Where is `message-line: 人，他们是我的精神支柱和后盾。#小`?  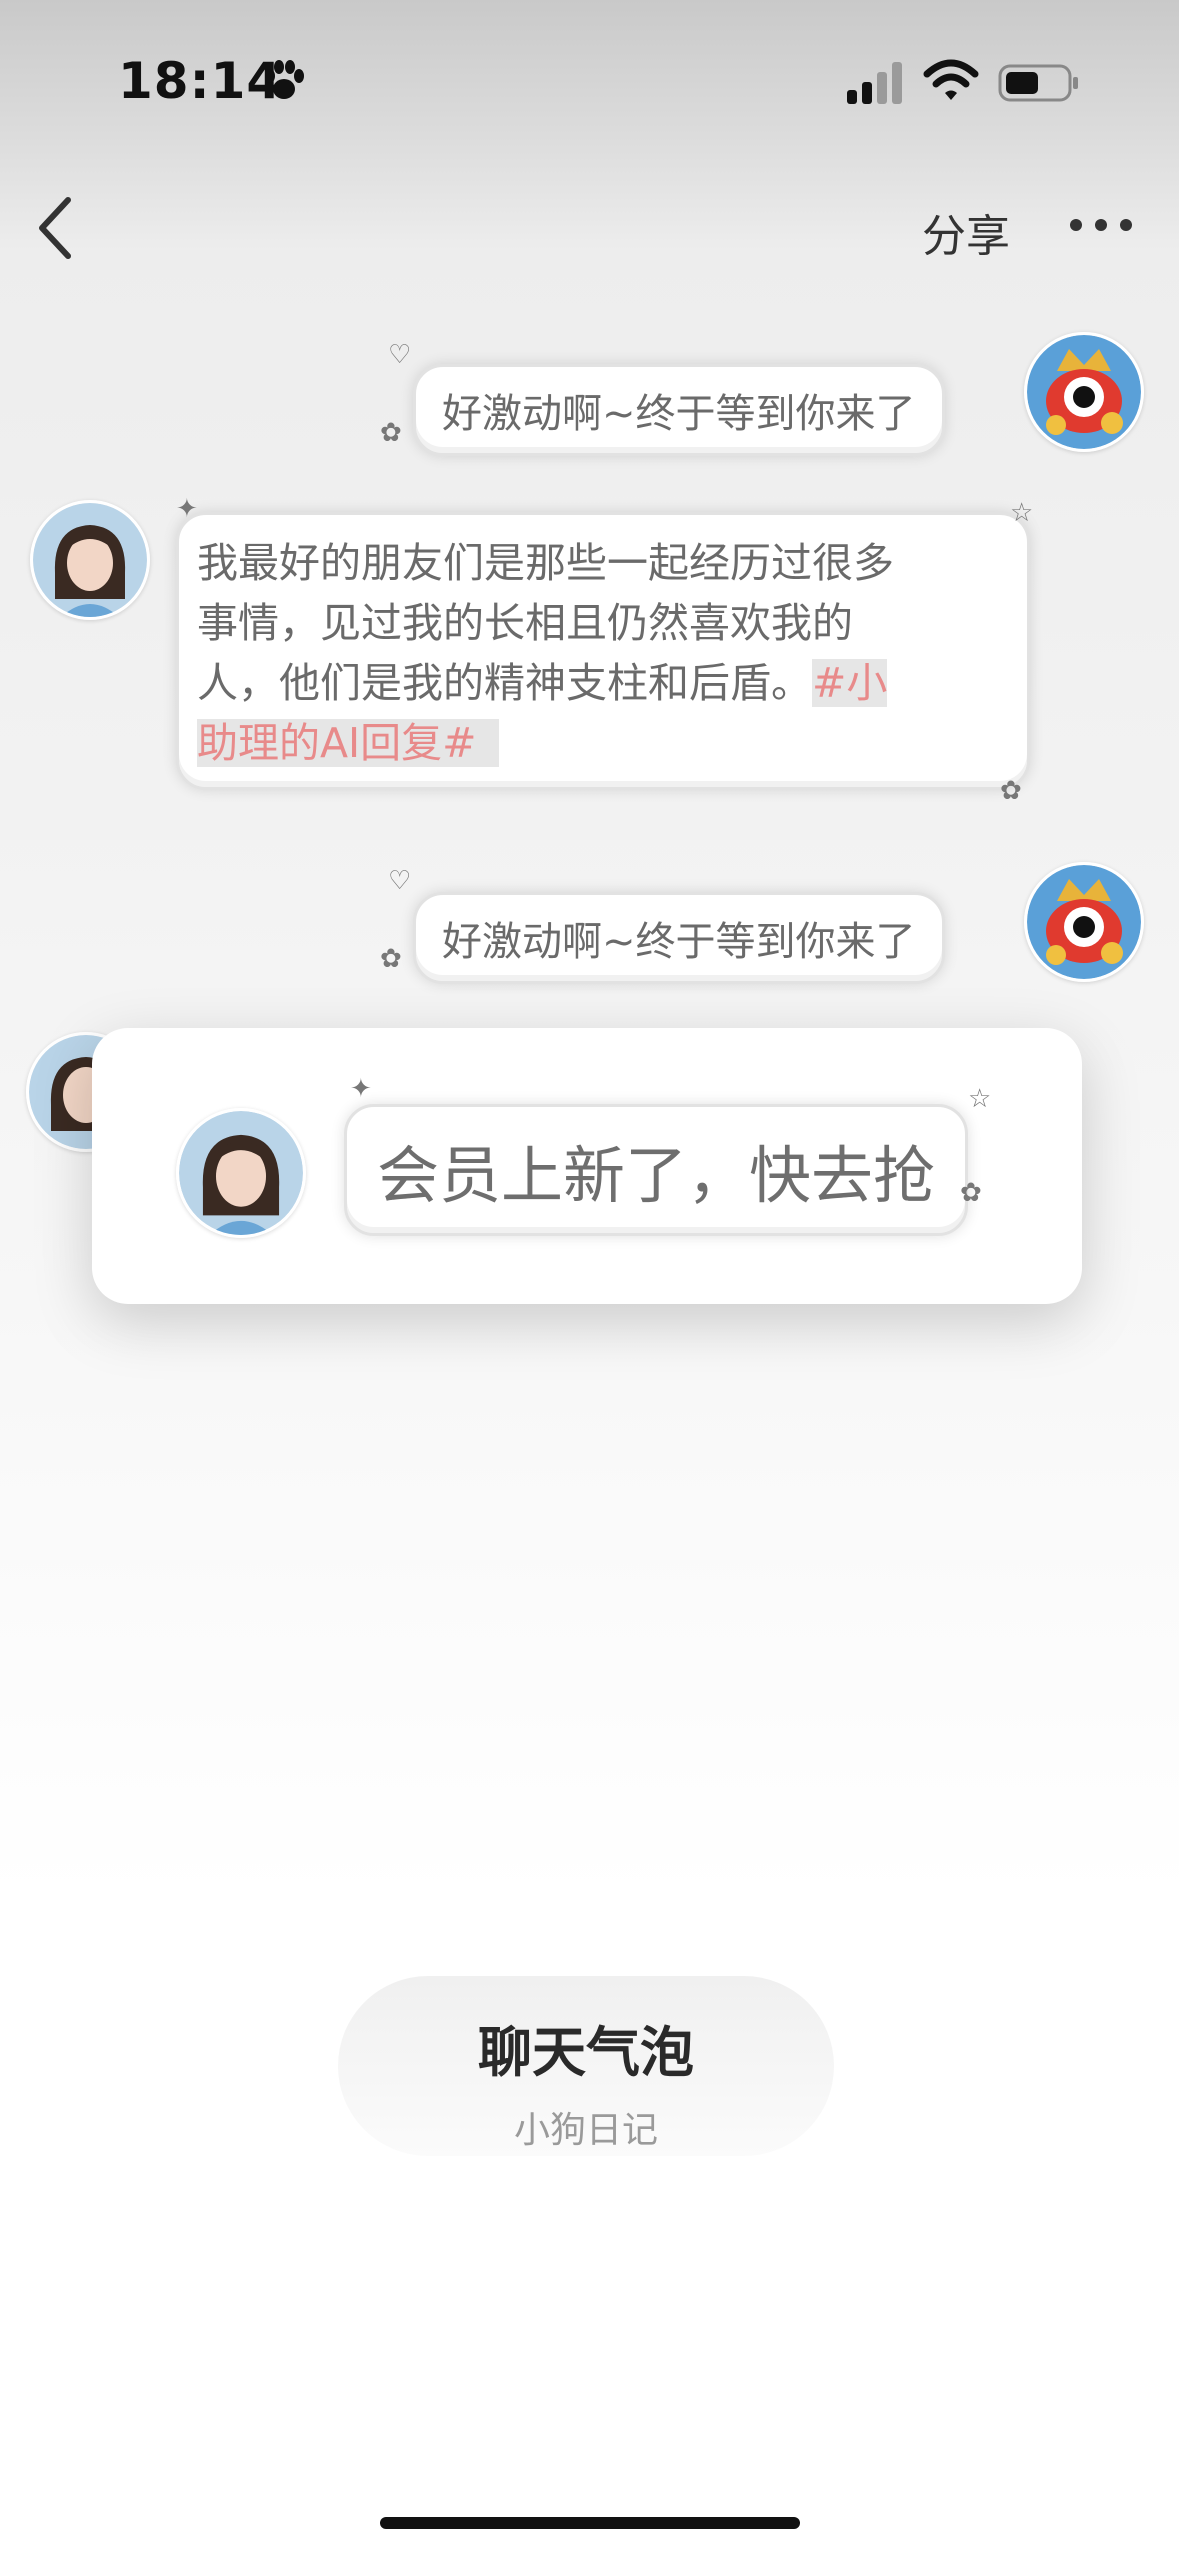 message-line: 人，他们是我的精神支柱和后盾。#小 is located at coordinates (603, 683).